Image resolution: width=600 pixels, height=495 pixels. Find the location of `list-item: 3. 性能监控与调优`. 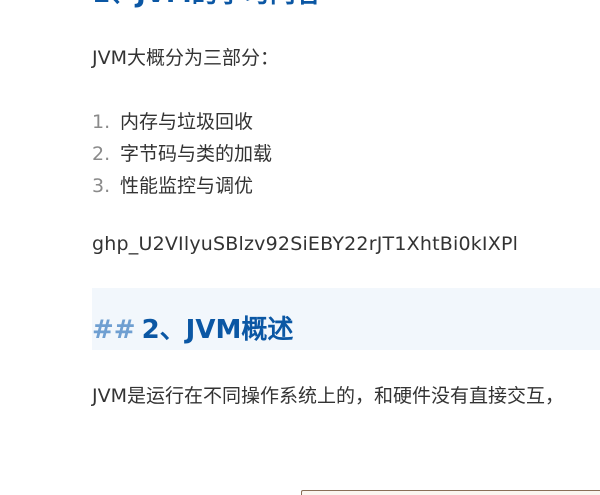

list-item: 3. 性能监控与调优 is located at coordinates (182, 186).